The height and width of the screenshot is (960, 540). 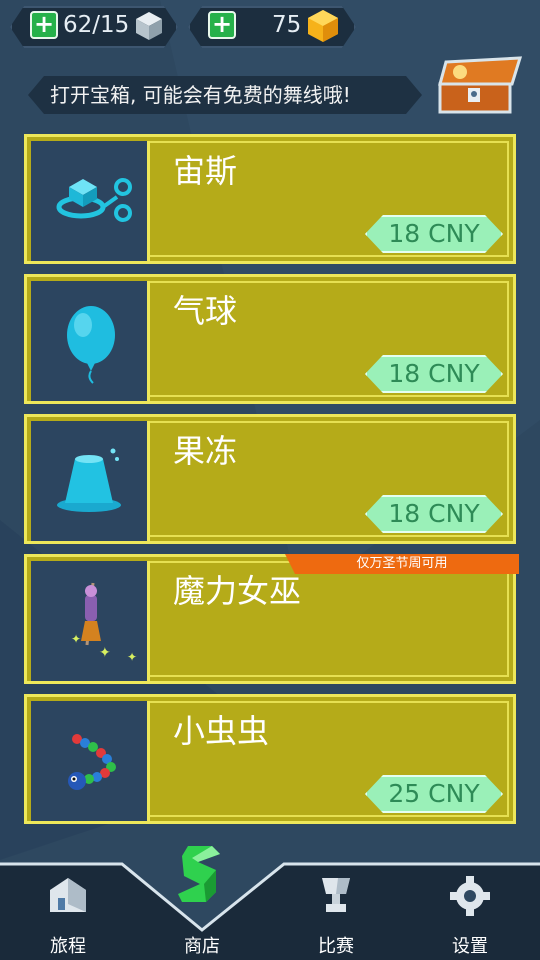 What do you see at coordinates (149, 26) in the screenshot?
I see `cube-icon` at bounding box center [149, 26].